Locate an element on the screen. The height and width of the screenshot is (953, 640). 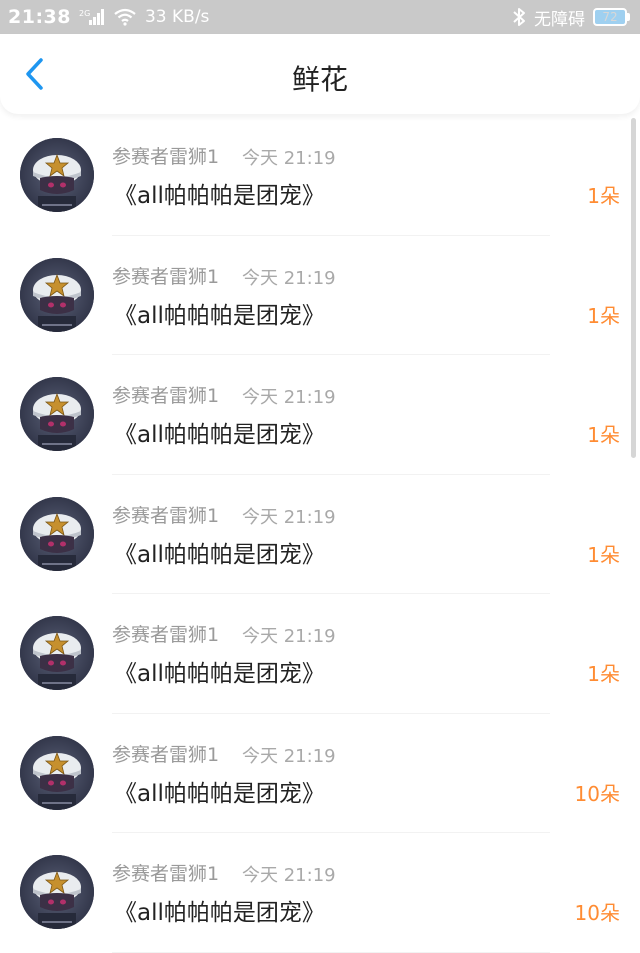
top-bar: 鲜花 is located at coordinates (320, 74).